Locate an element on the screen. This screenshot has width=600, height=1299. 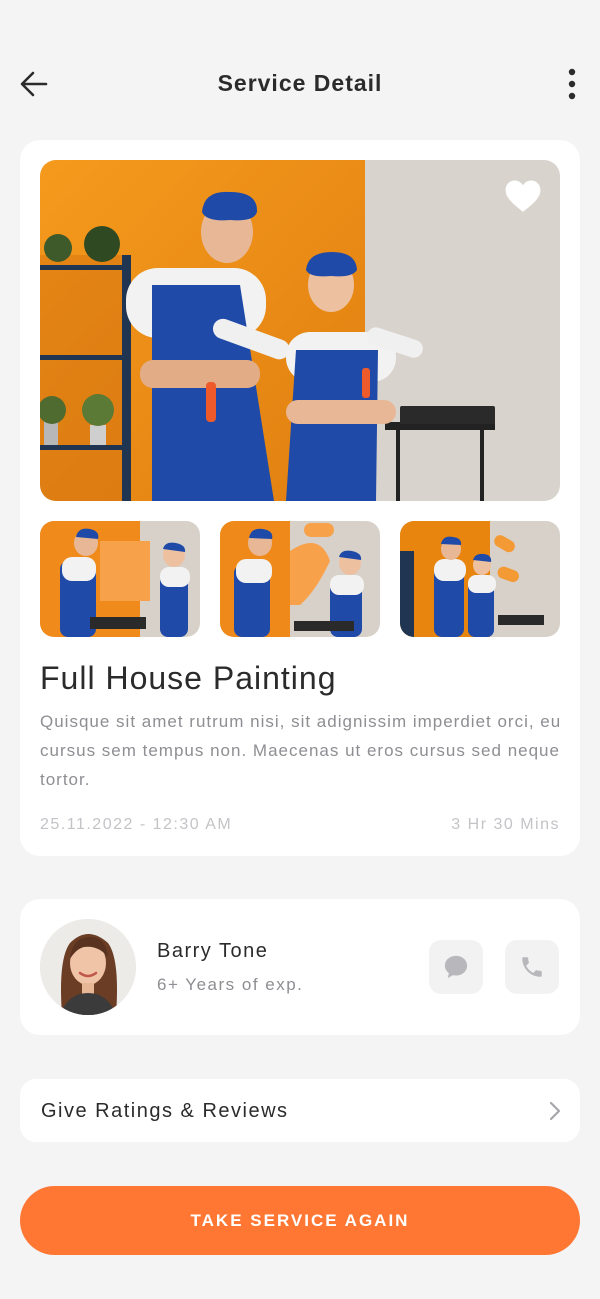
chevron-right-icon is located at coordinates (555, 1111).